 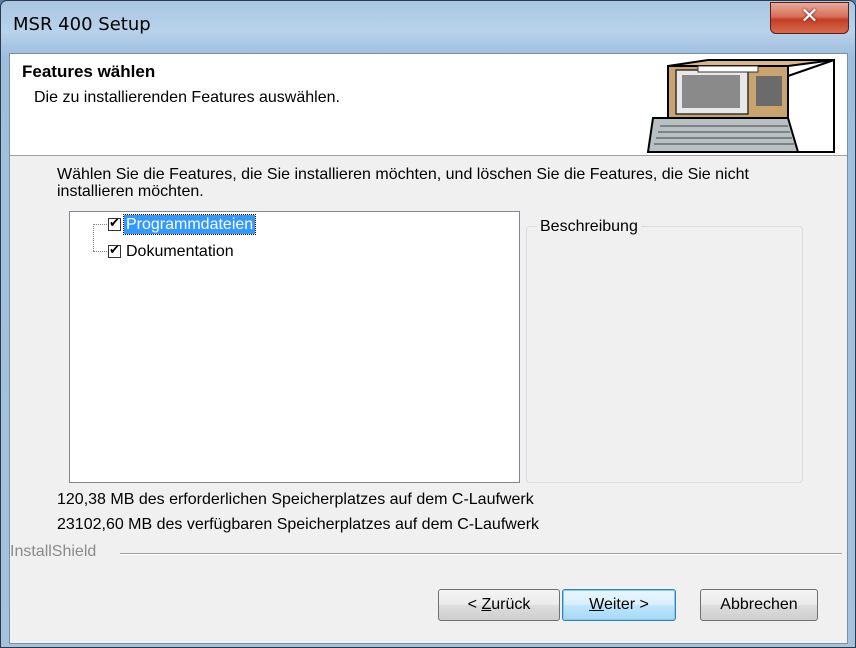 I want to click on installshield-brand: InstallShield, so click(x=56, y=552).